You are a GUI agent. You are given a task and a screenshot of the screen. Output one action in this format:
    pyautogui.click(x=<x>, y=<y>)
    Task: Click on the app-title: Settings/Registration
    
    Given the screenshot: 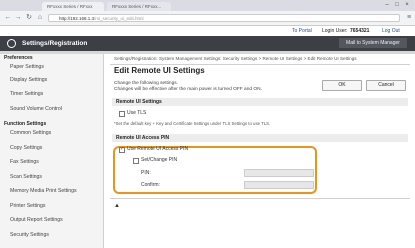 What is the action you would take?
    pyautogui.click(x=55, y=43)
    